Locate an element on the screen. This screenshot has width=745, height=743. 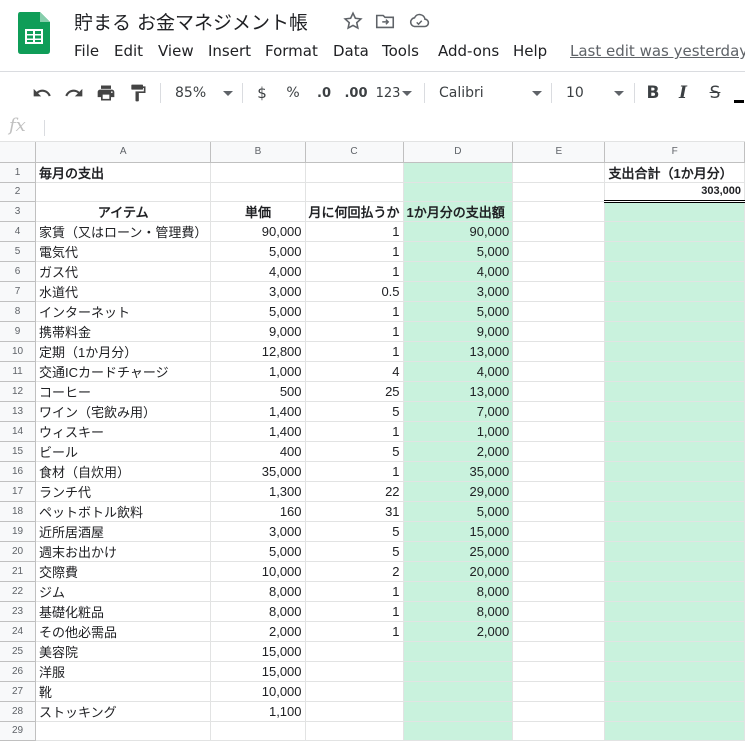
cell-a29 is located at coordinates (123, 731).